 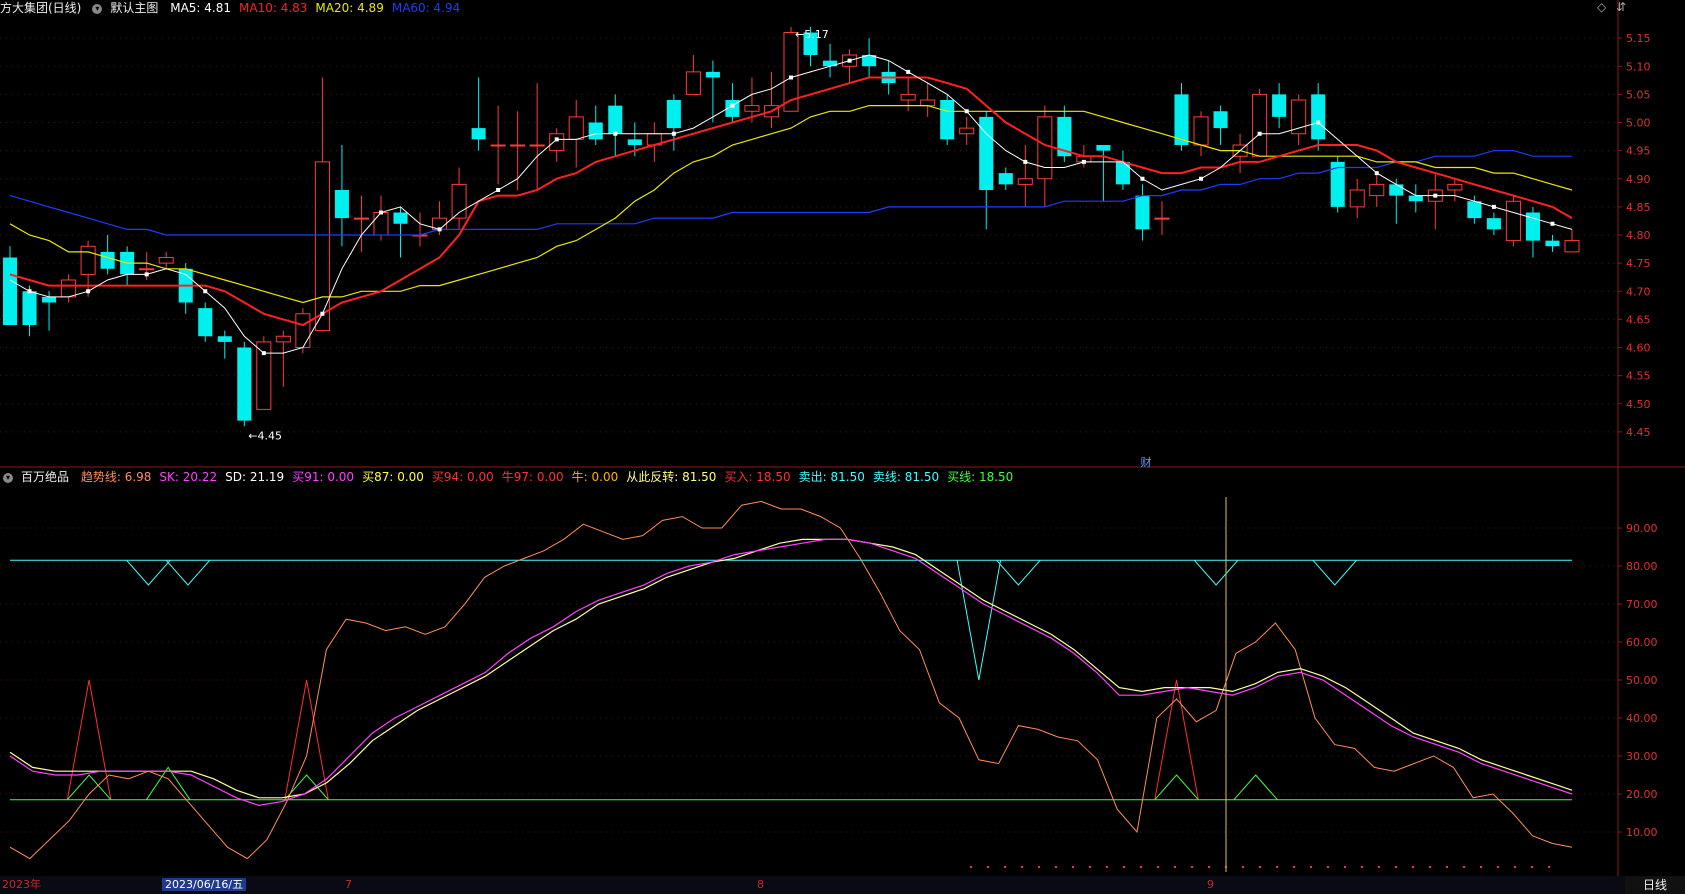 What do you see at coordinates (134, 8) in the screenshot?
I see `template-label: 默认主图` at bounding box center [134, 8].